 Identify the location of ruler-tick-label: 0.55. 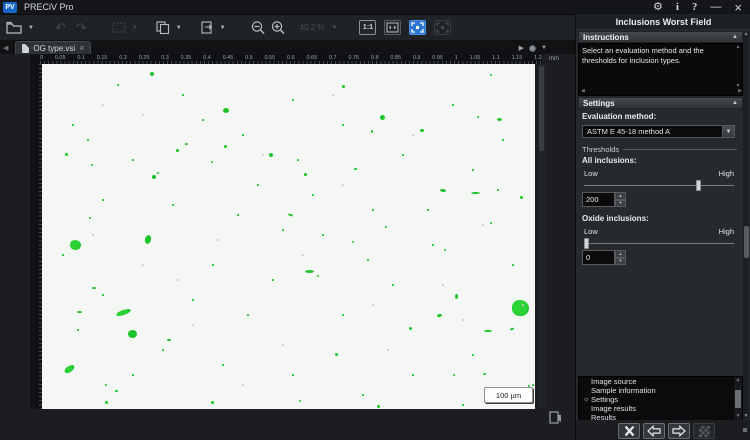
(270, 58).